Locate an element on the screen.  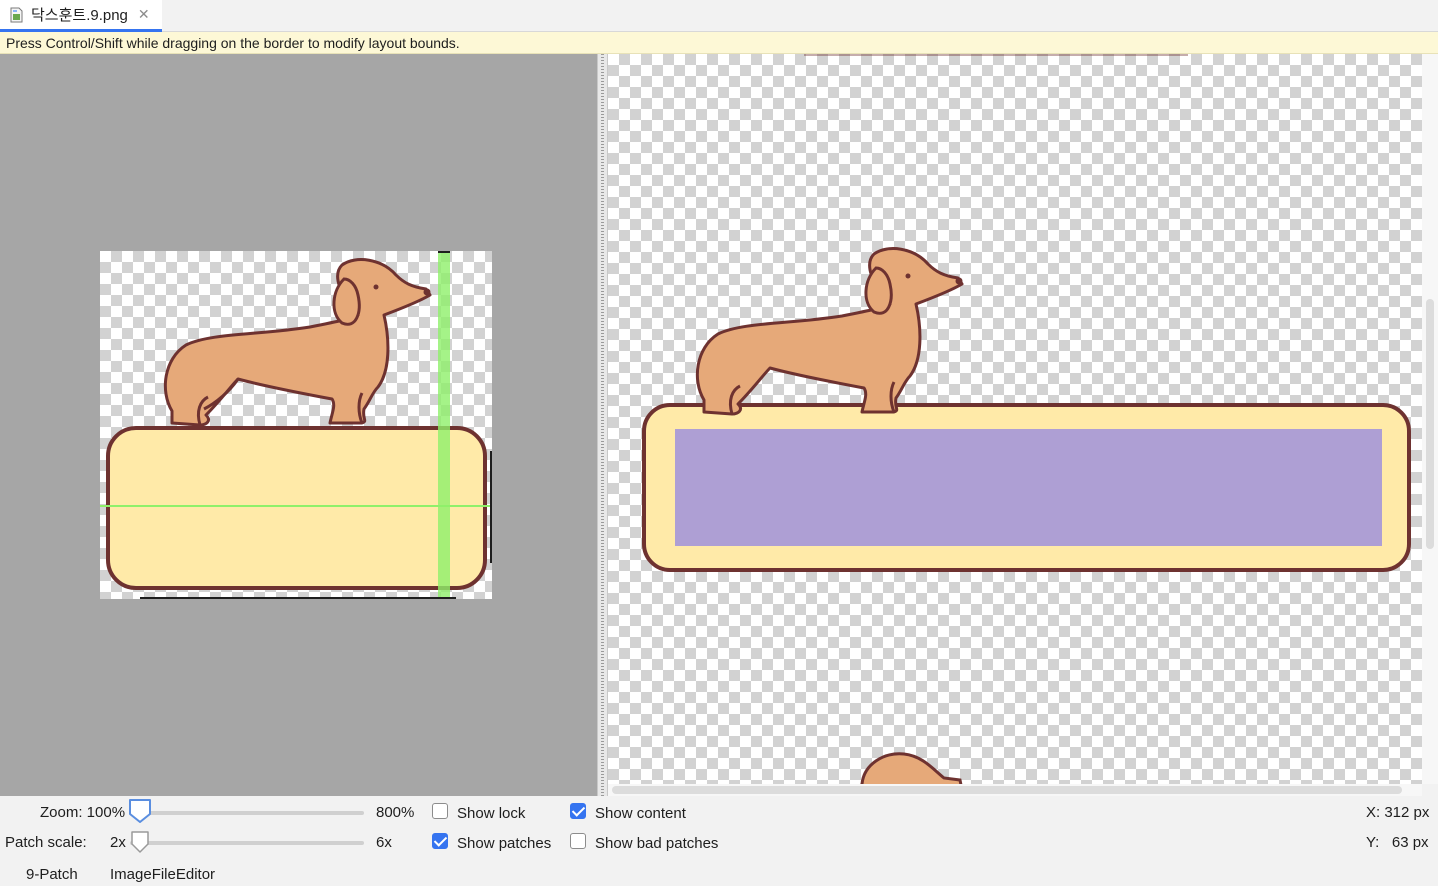
pane-splitter is located at coordinates (602, 425).